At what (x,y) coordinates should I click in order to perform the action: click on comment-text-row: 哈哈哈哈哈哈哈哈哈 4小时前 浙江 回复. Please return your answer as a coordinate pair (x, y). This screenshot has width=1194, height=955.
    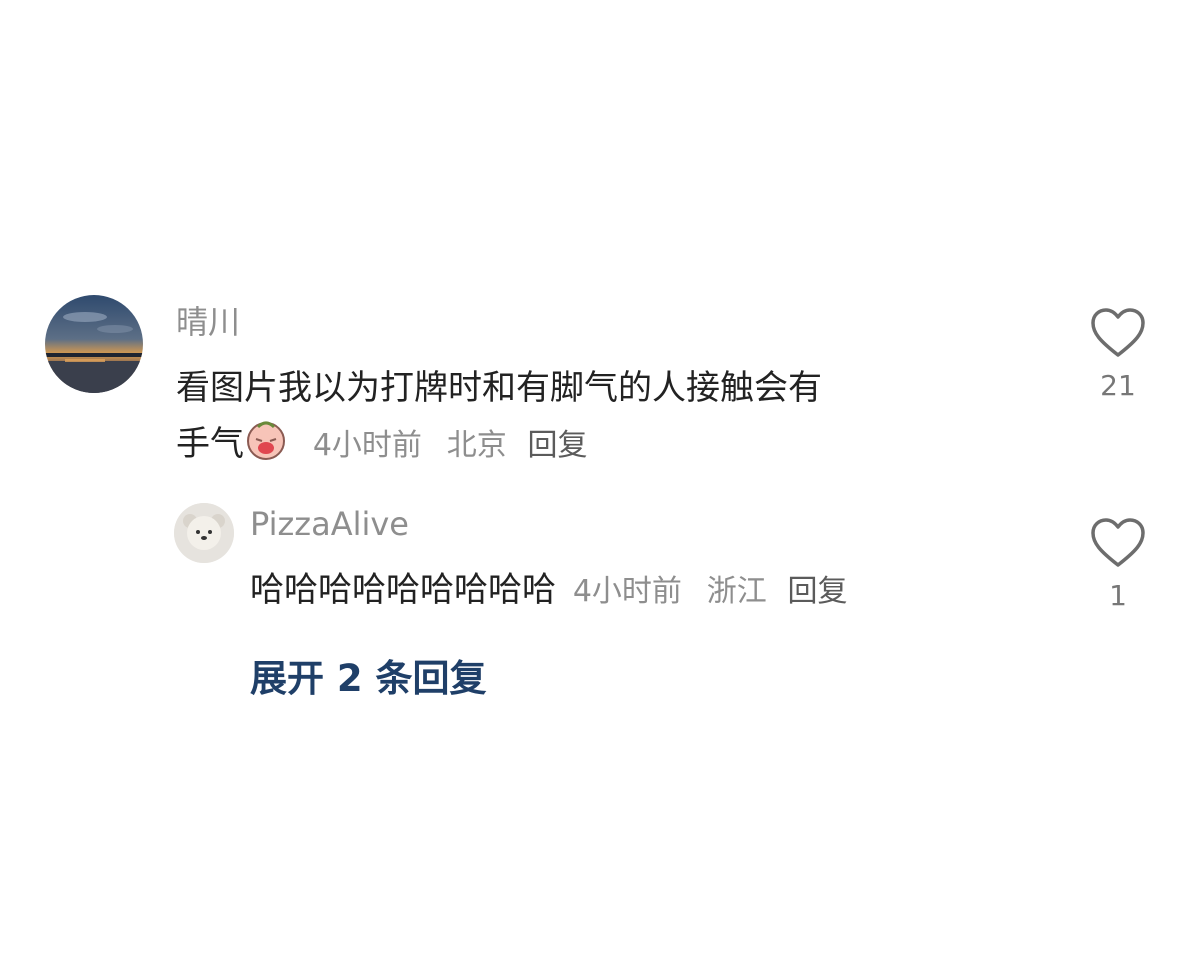
    Looking at the image, I should click on (660, 591).